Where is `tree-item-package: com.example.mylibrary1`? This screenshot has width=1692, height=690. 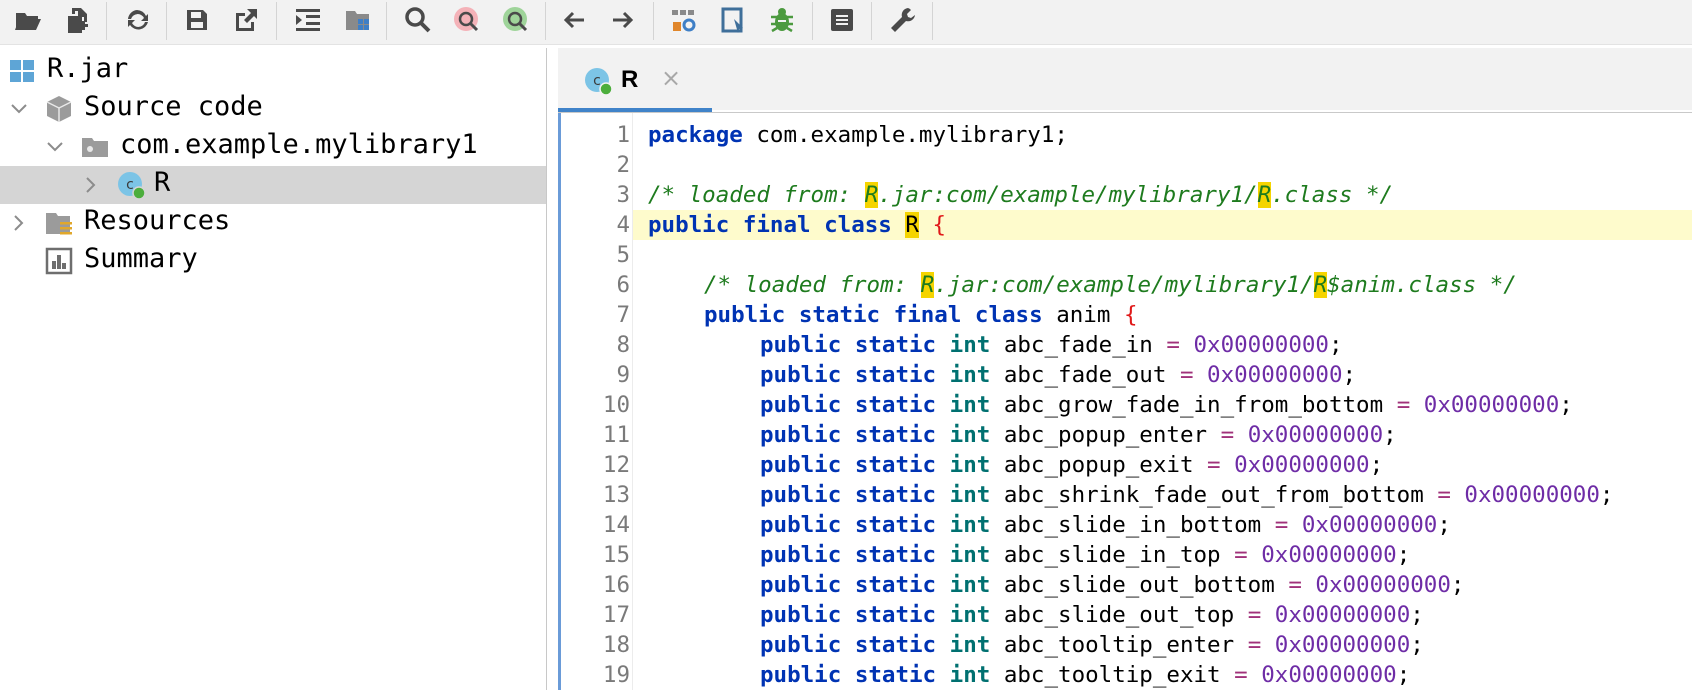
tree-item-package: com.example.mylibrary1 is located at coordinates (273, 147).